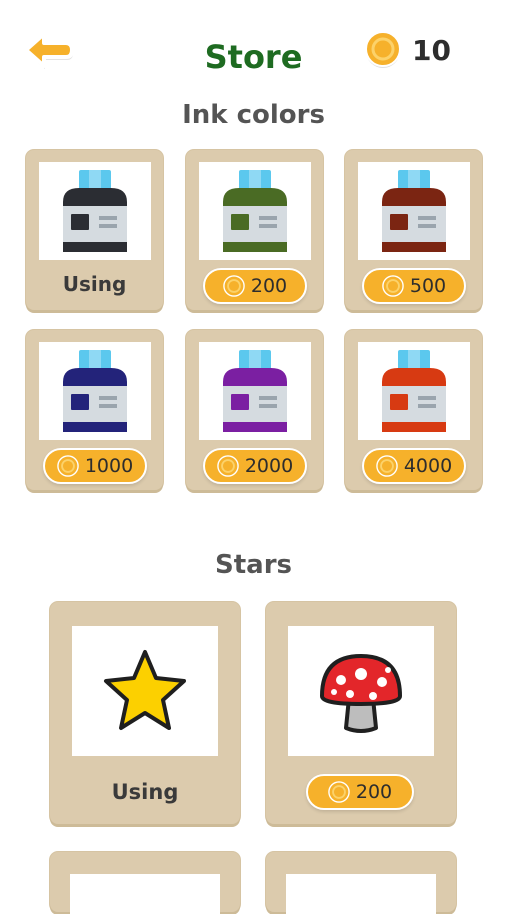 The image size is (507, 914). What do you see at coordinates (407, 50) in the screenshot?
I see `coin-balance: 10` at bounding box center [407, 50].